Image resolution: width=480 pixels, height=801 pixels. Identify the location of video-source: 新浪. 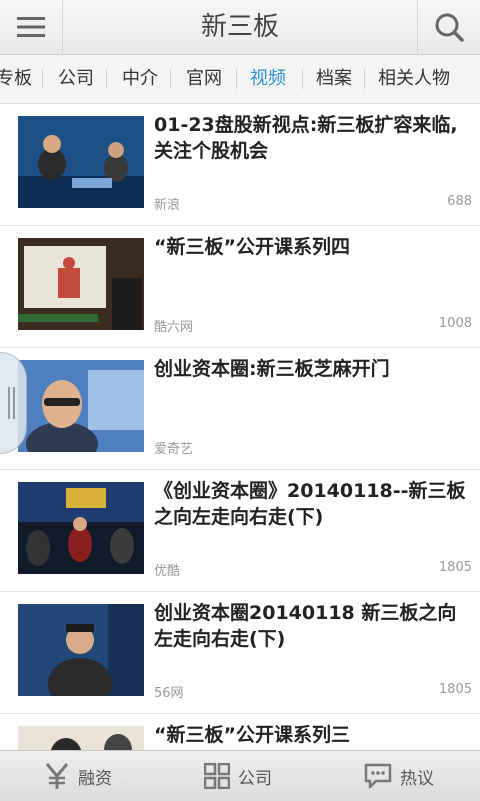
(167, 205).